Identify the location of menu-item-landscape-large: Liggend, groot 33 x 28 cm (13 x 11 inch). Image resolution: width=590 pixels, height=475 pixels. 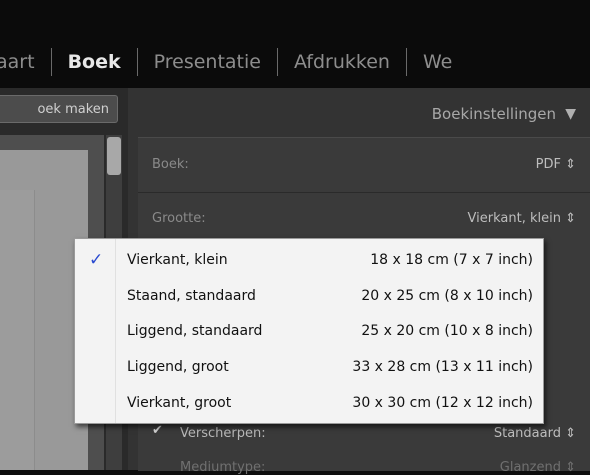
(309, 367).